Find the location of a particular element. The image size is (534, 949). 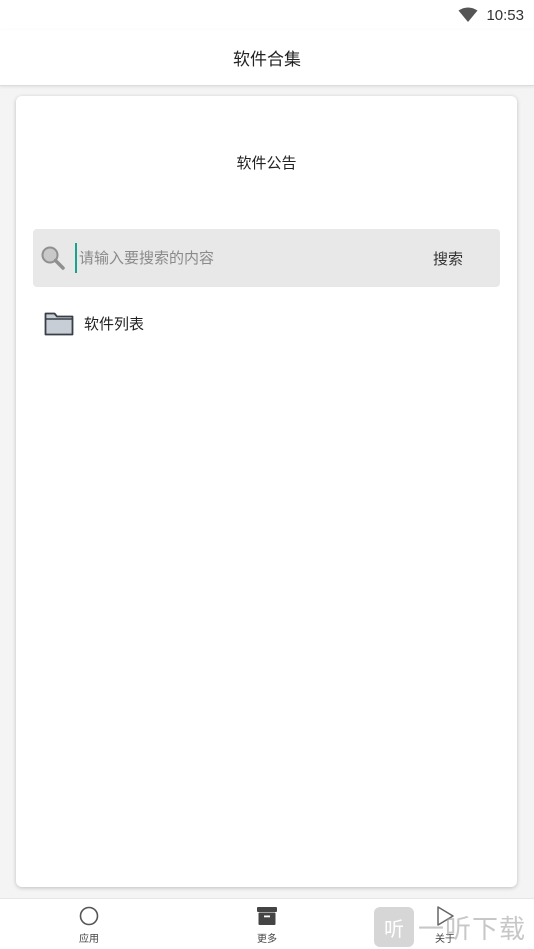

announcement-title: 软件公告 is located at coordinates (266, 163).